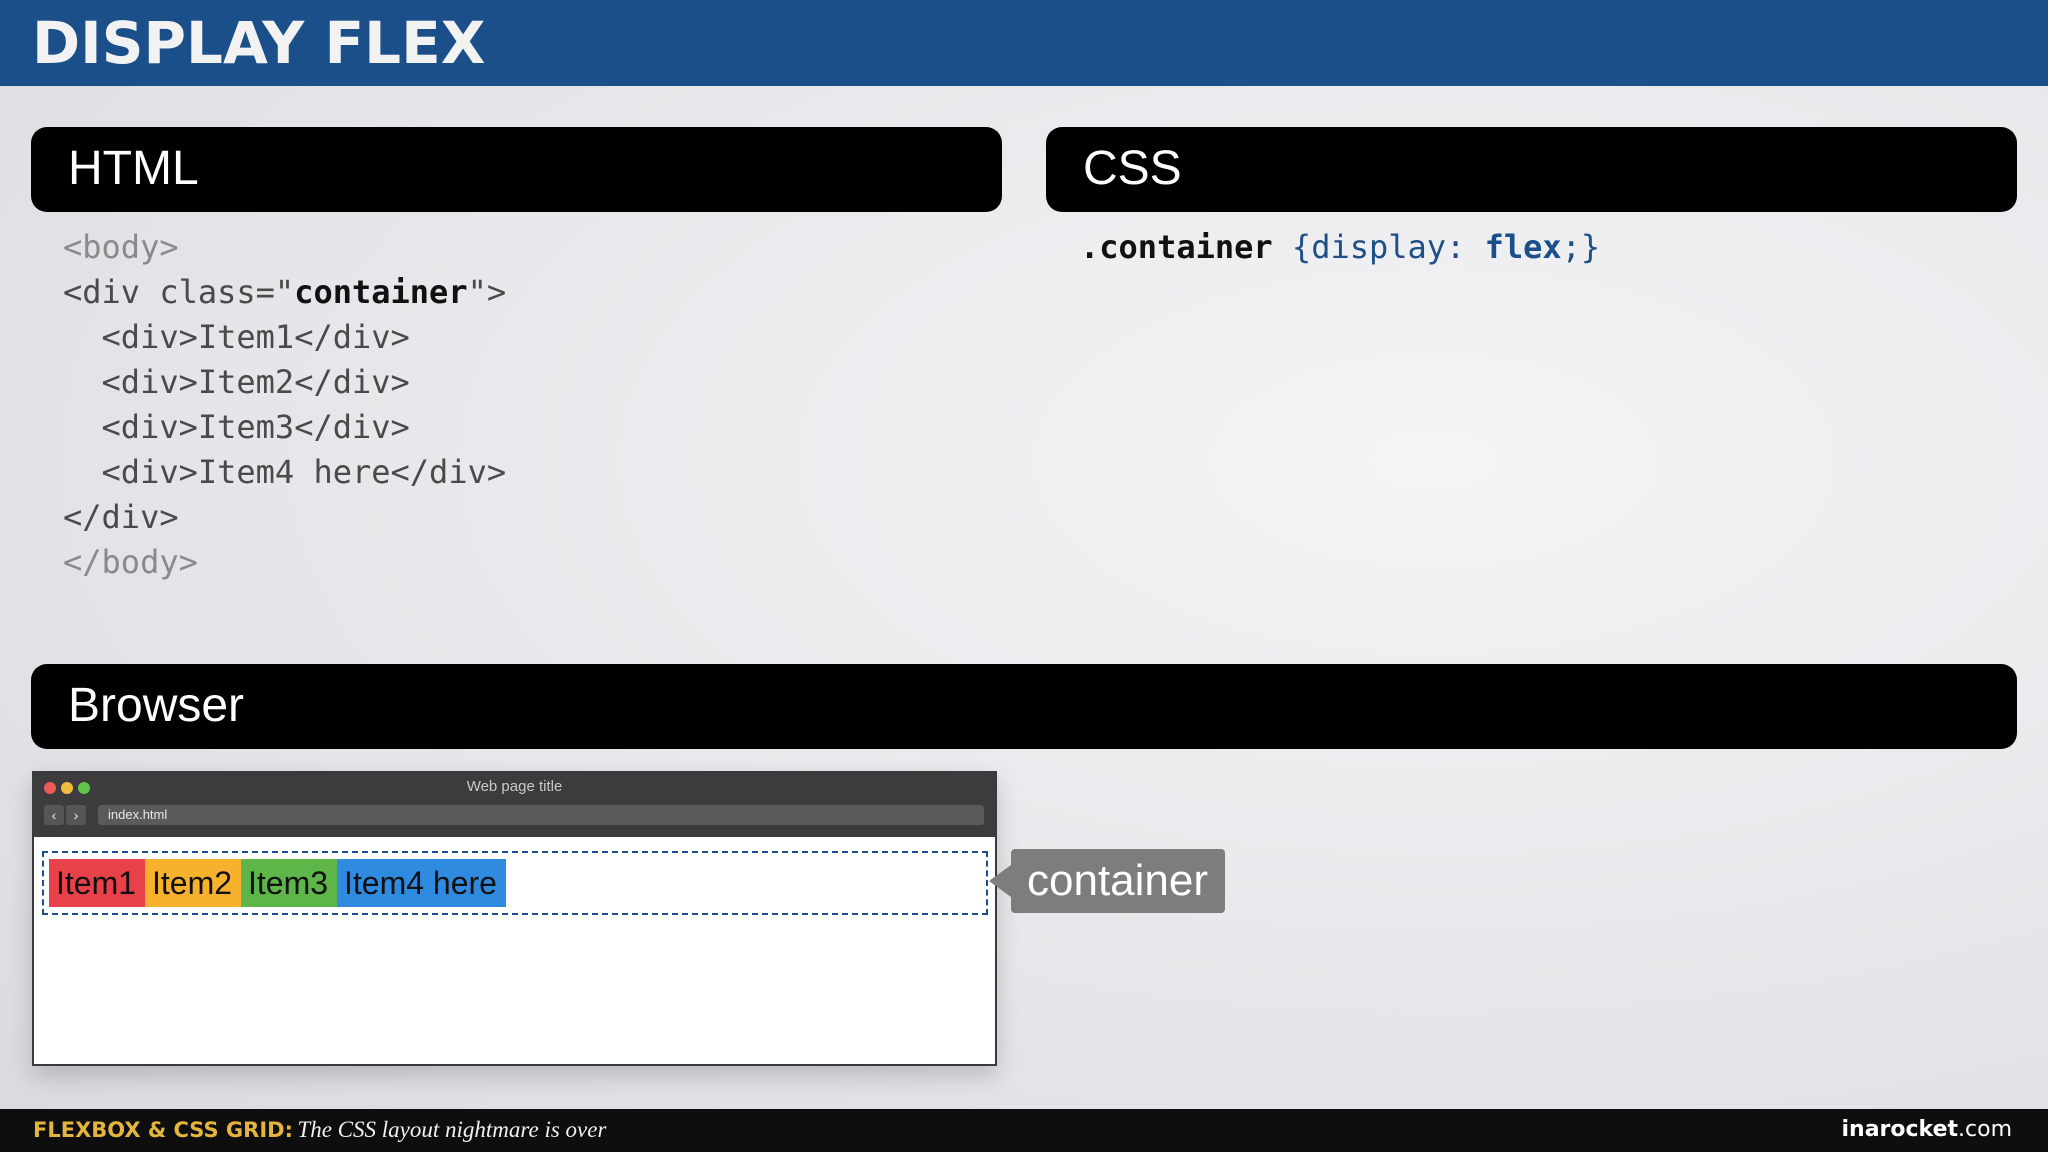 This screenshot has width=2048, height=1152. Describe the element at coordinates (1118, 880) in the screenshot. I see `callout-label: container` at that location.